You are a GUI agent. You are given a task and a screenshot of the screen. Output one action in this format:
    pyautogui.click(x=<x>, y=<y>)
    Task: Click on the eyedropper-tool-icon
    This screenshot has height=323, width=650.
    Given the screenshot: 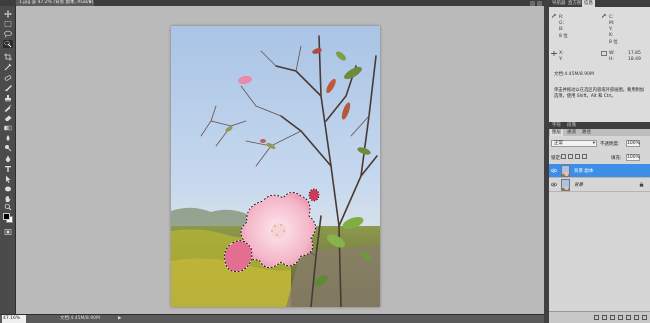 What is the action you would take?
    pyautogui.click(x=8, y=67)
    